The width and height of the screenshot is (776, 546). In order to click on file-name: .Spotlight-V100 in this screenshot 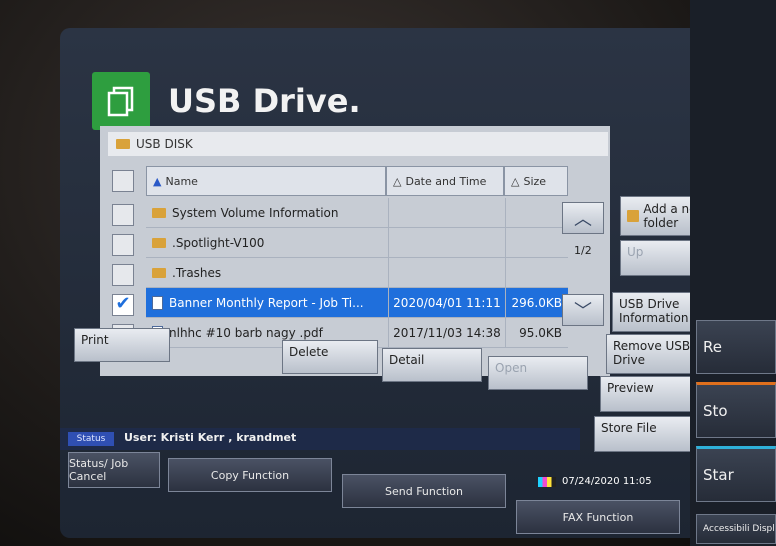, I will do `click(218, 242)`.